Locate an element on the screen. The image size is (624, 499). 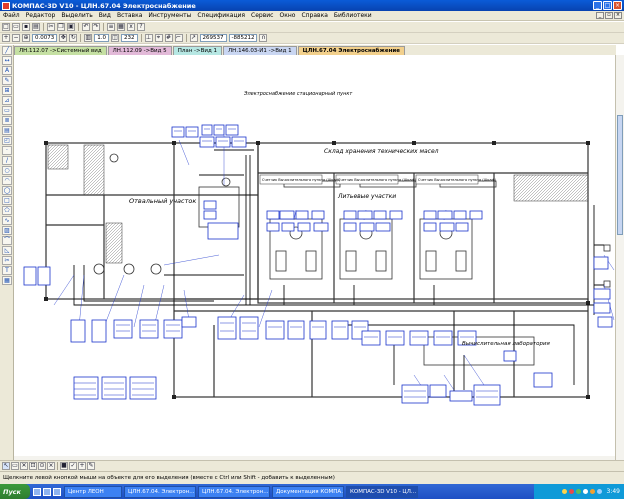
menu-tools: Инструменты is located at coordinates (169, 15).